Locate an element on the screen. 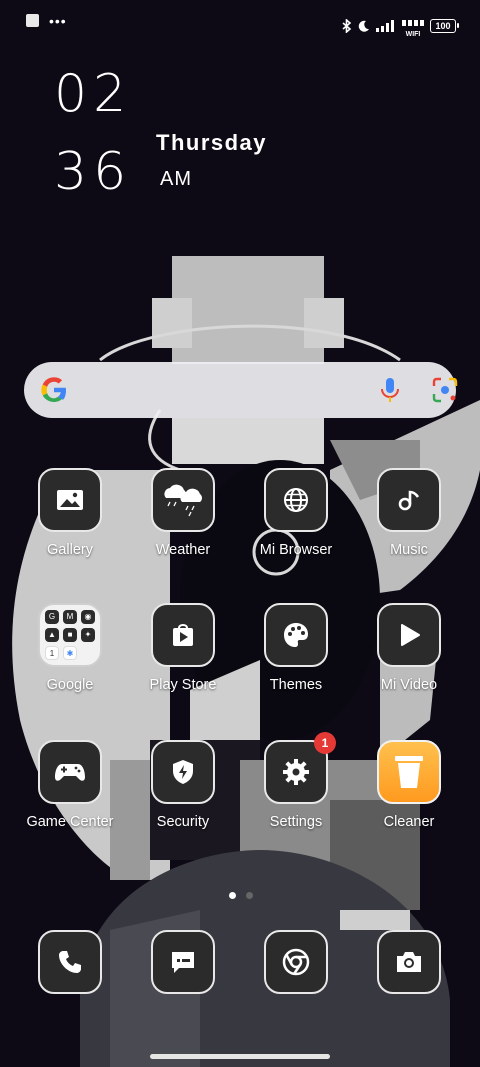  folder-mini-icon: ✱ is located at coordinates (70, 653).